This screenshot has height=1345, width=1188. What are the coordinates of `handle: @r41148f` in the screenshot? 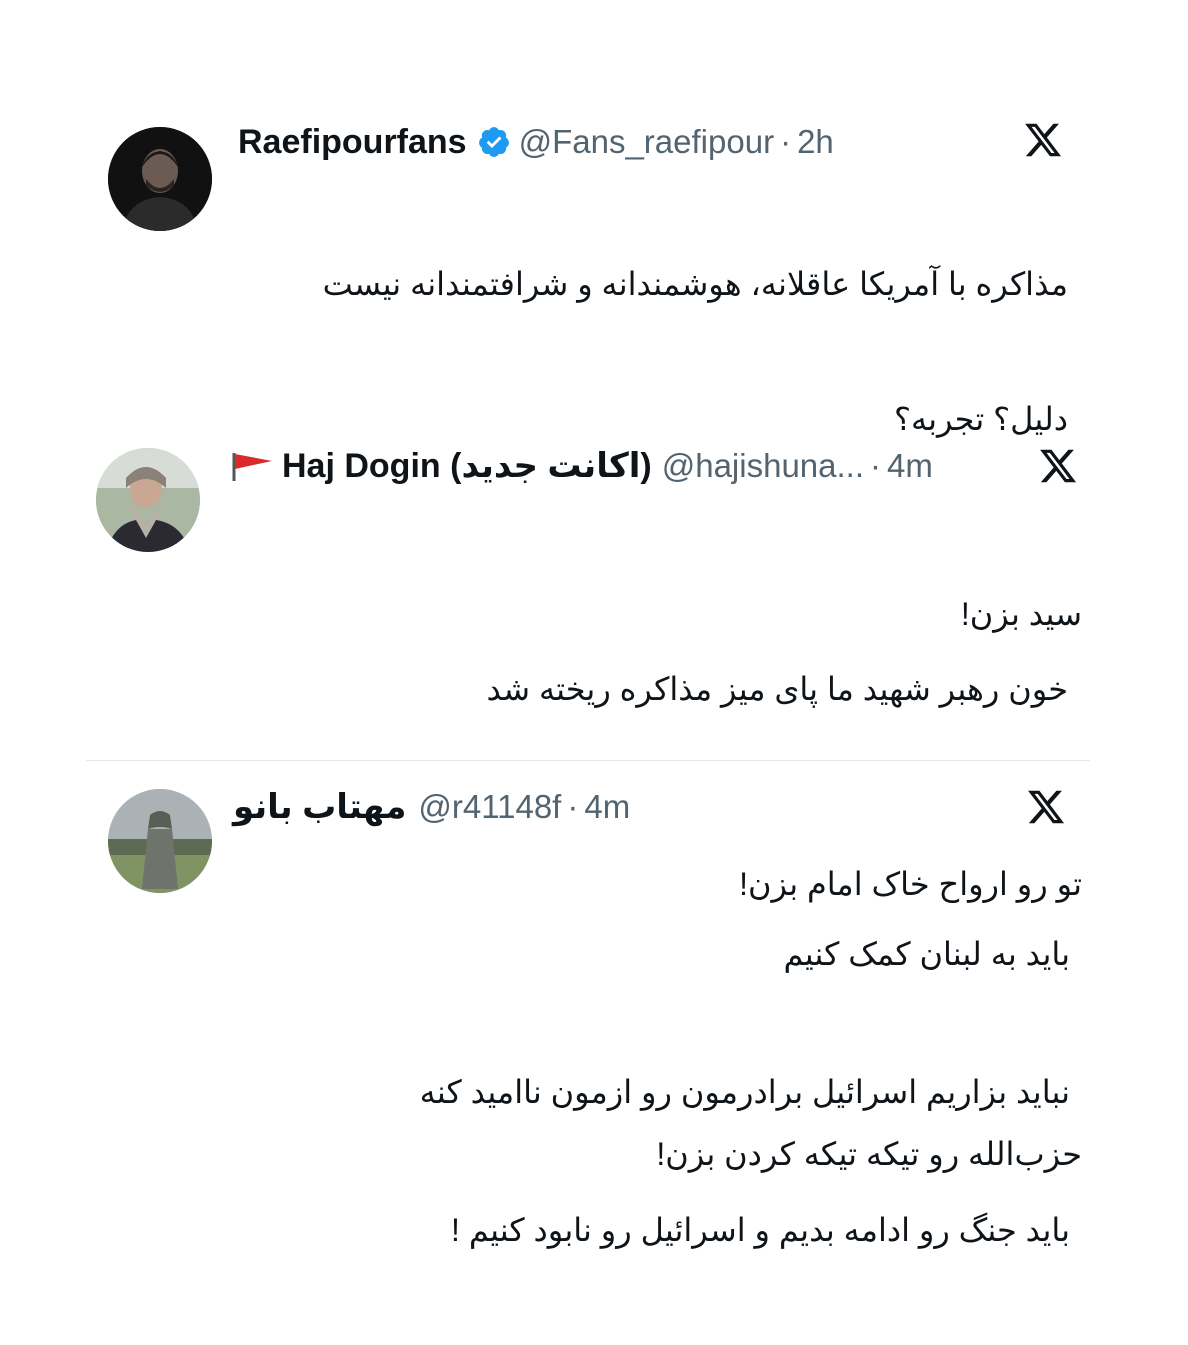 It's located at (489, 807).